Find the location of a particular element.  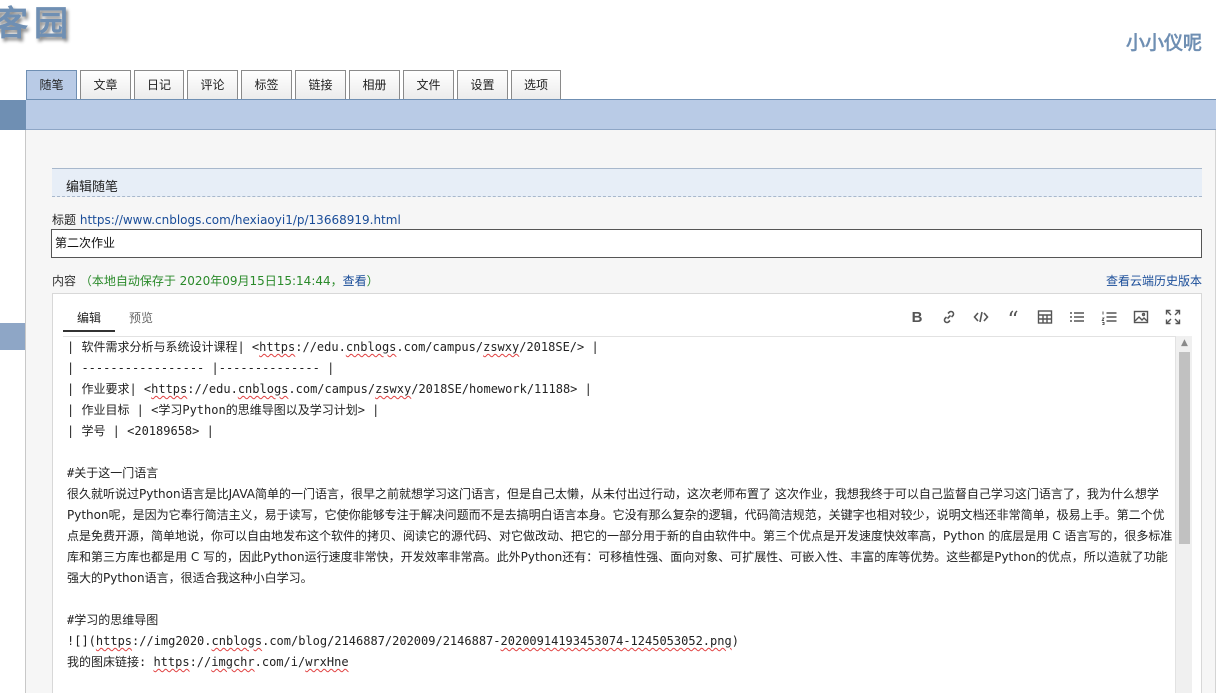

autosave-prefix: （本地自动保存于 2020年09月15日15:14:44， is located at coordinates (211, 281).